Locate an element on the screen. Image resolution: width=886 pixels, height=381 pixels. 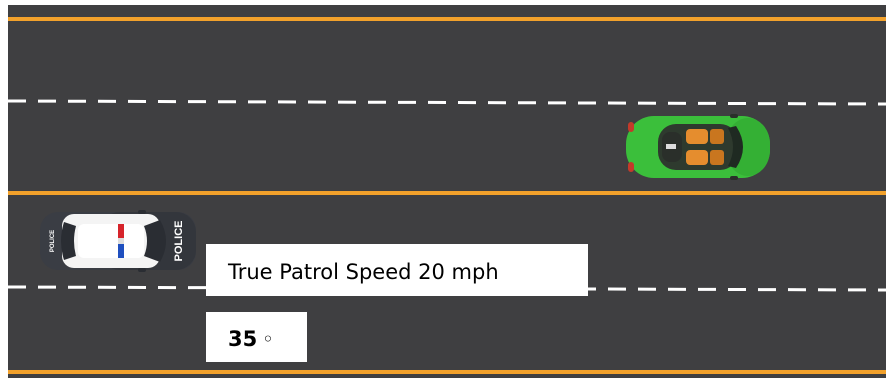
bottom-edge-line is located at coordinates (447, 372).